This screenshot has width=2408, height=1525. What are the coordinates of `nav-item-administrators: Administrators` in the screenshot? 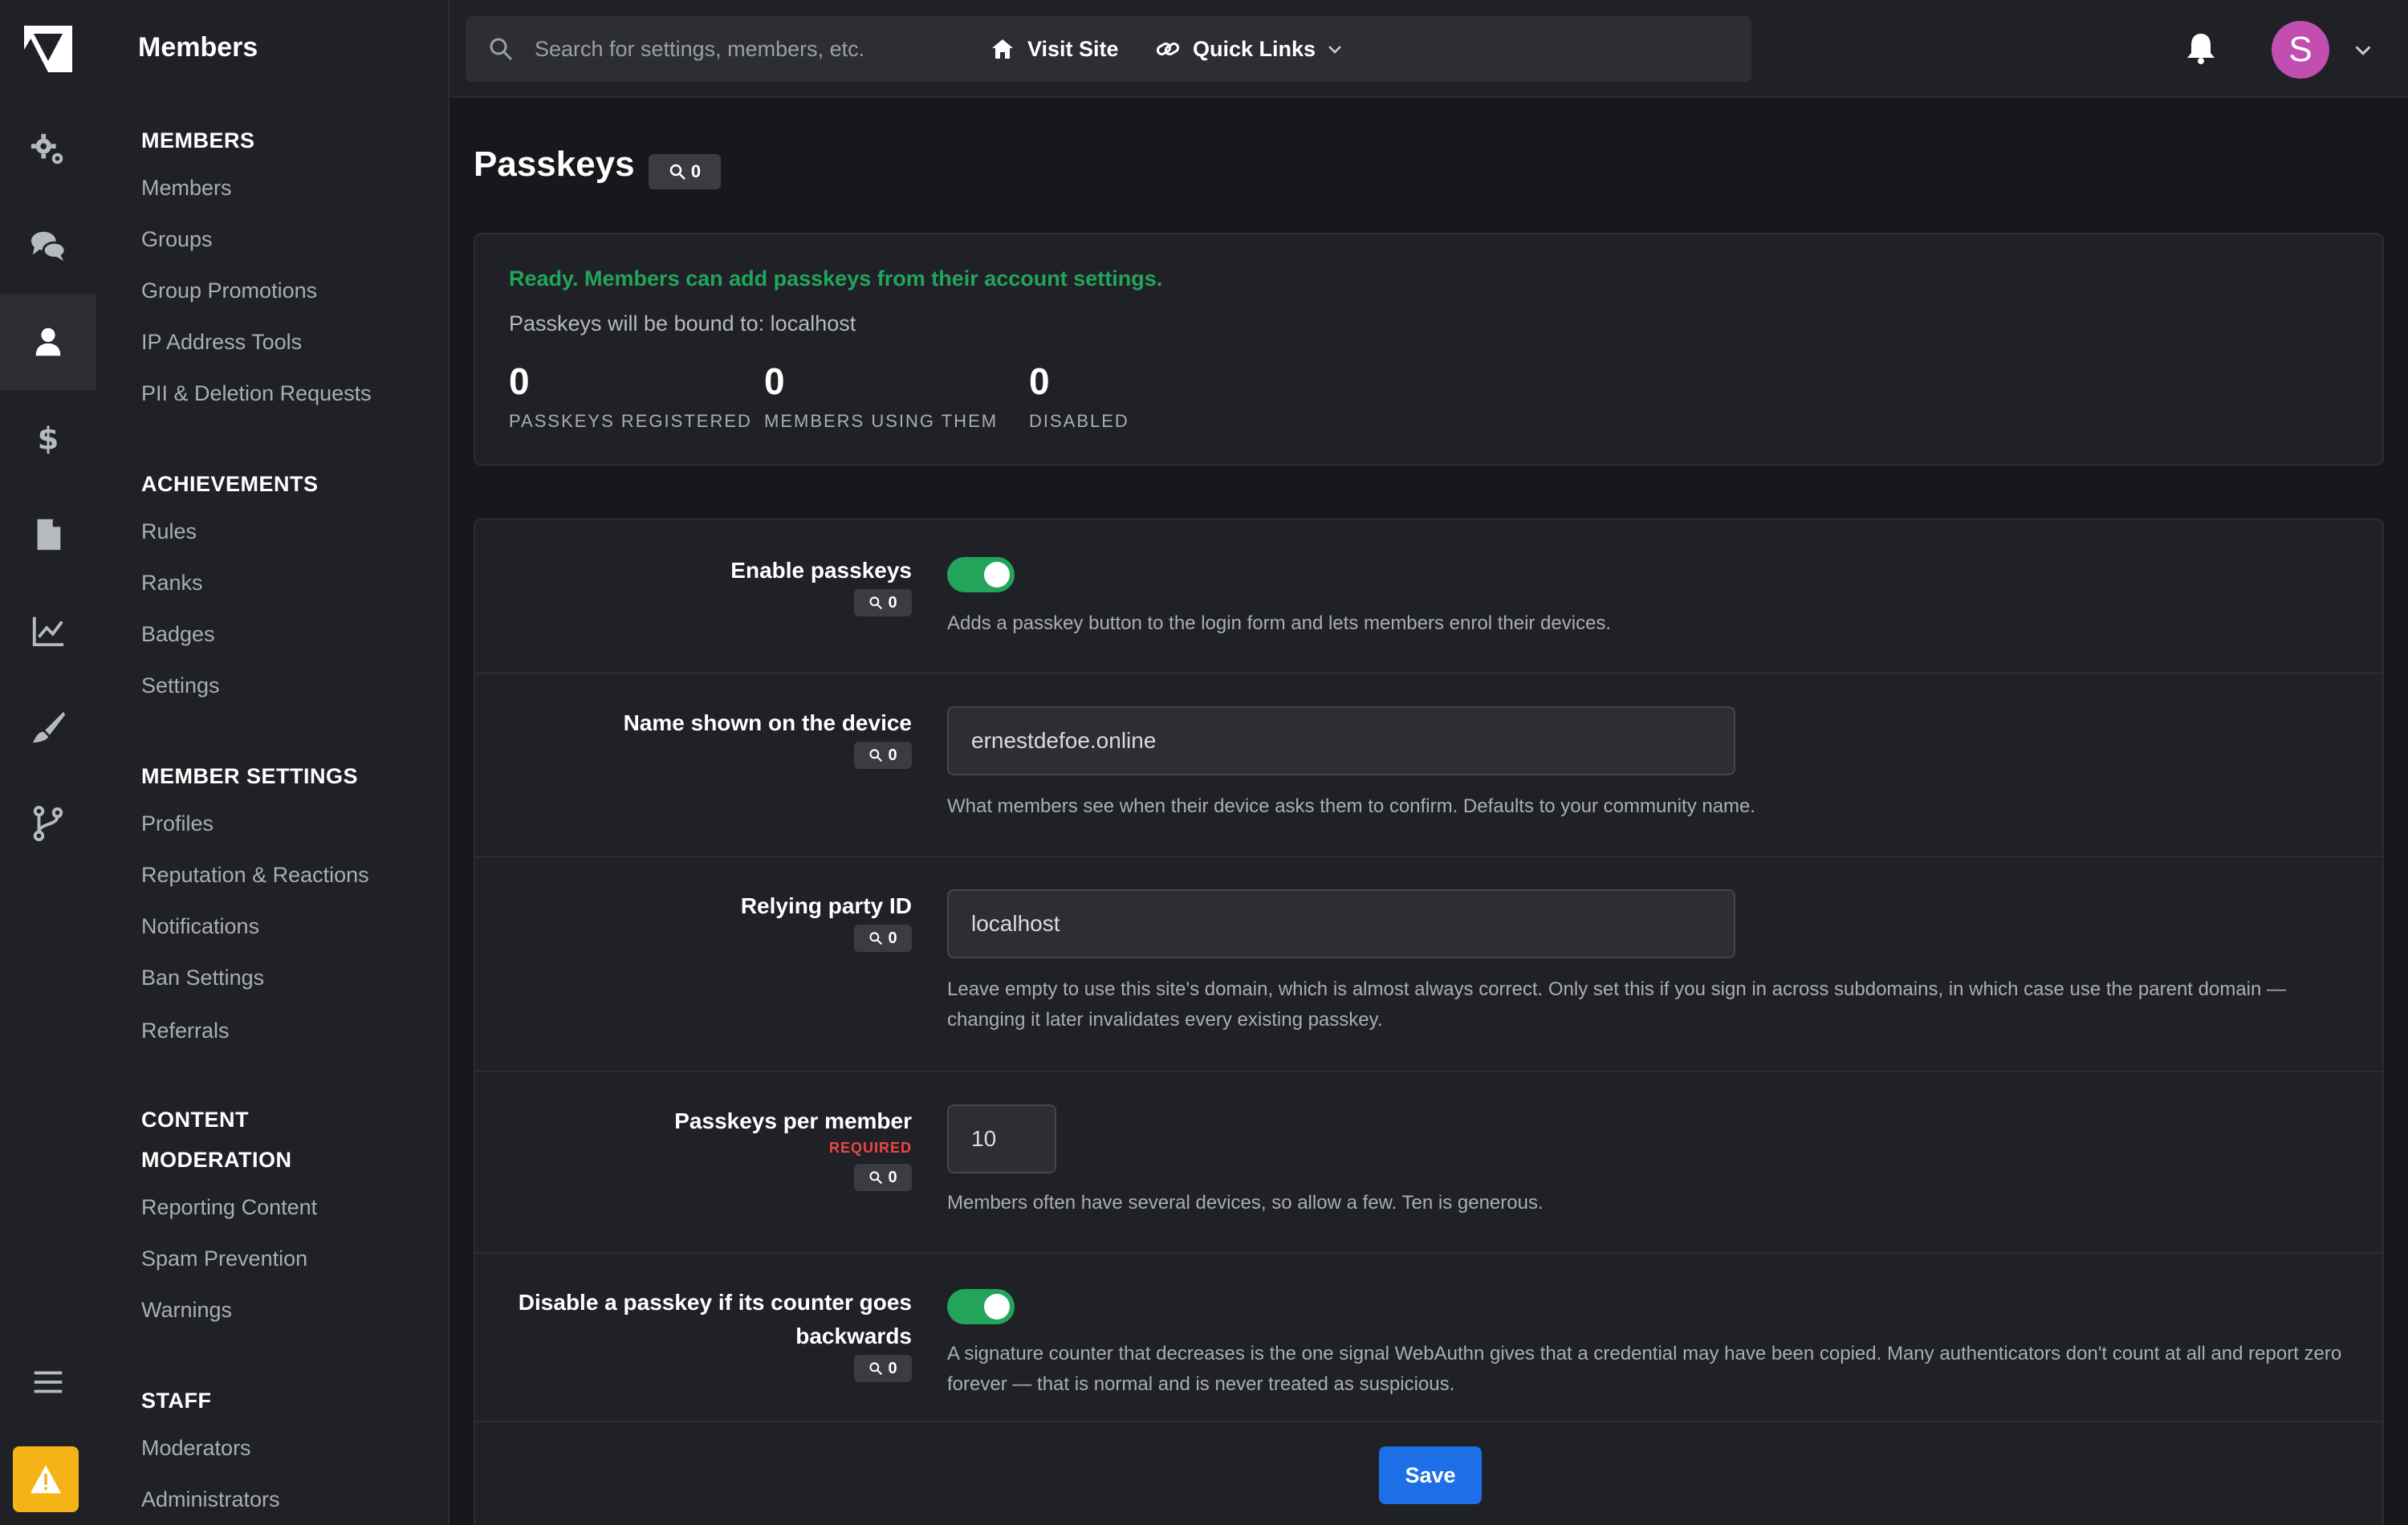 It's located at (210, 1499).